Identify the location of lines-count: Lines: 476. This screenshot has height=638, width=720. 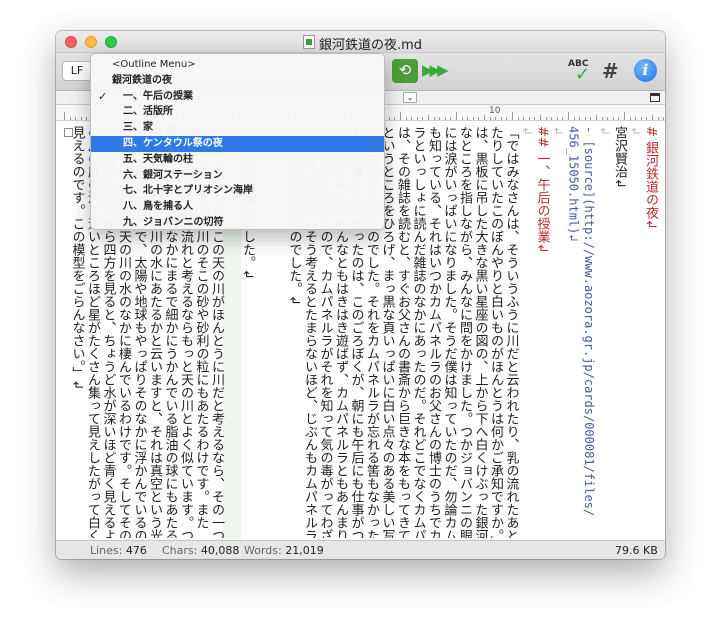
(118, 550).